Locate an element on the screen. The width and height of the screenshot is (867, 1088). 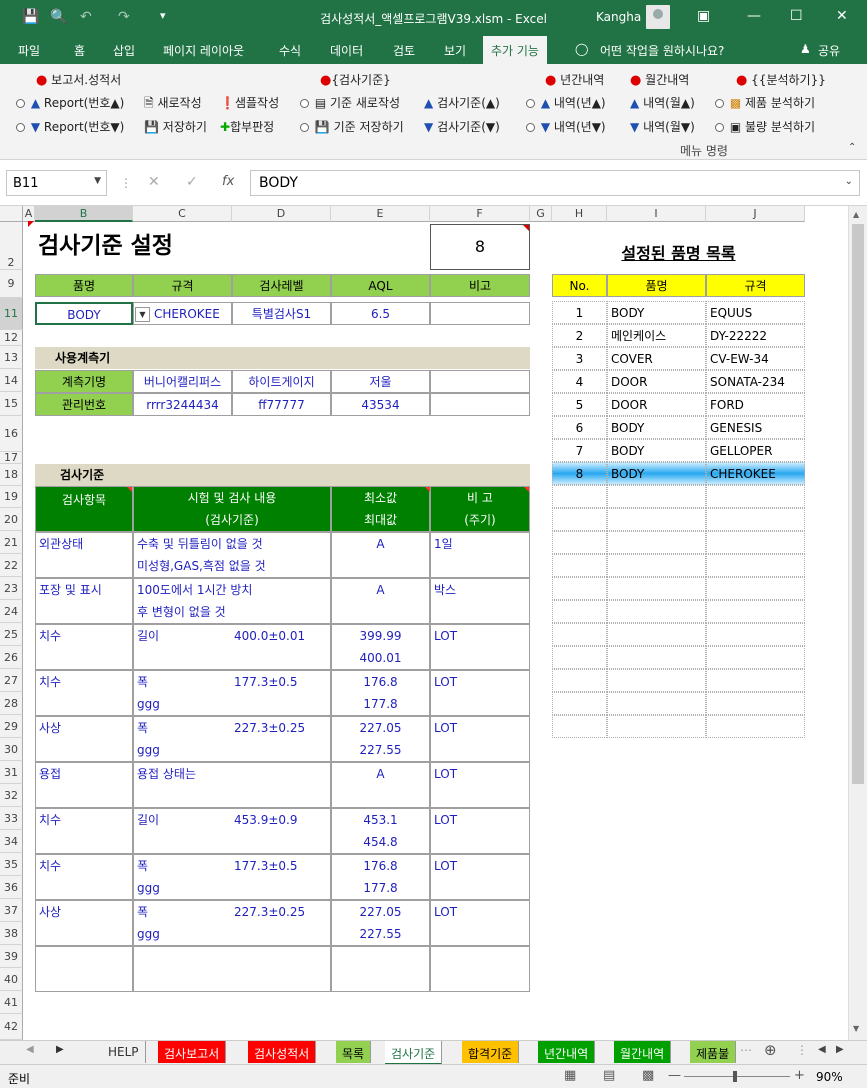
tell-me-search: 어떤 작업을 원하시나요? is located at coordinates (662, 50).